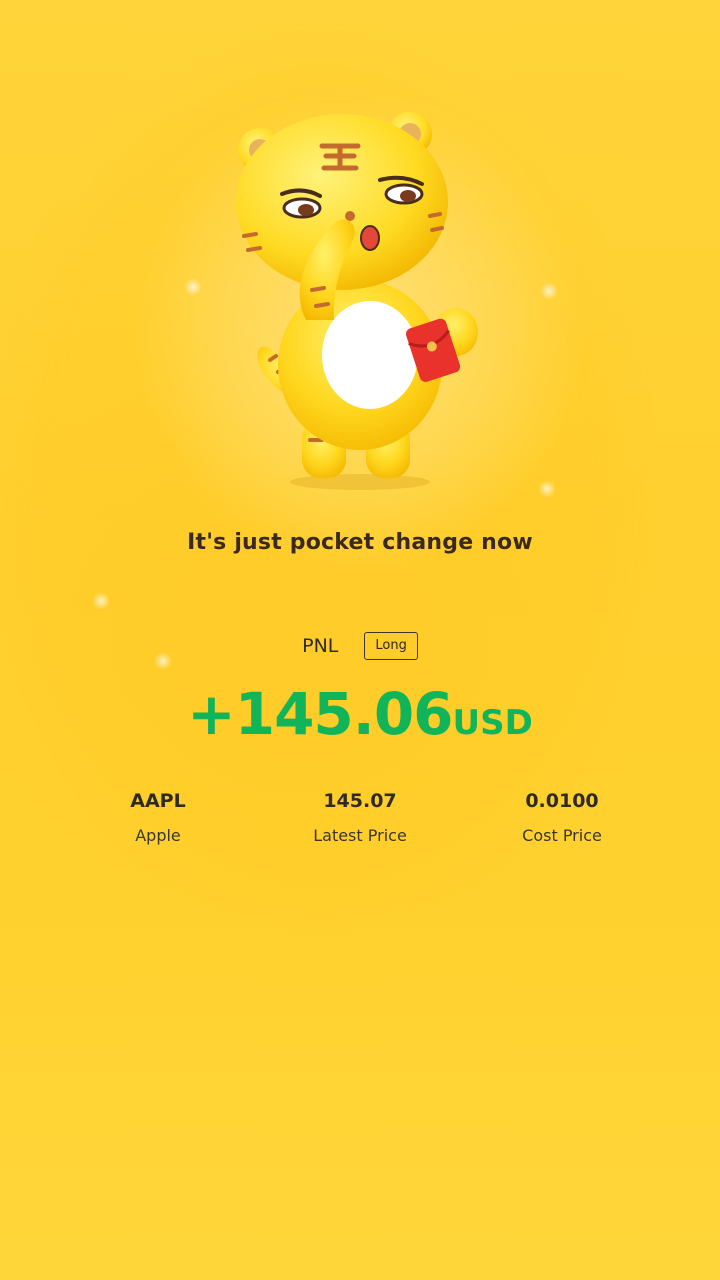 This screenshot has height=1280, width=720. Describe the element at coordinates (562, 801) in the screenshot. I see `stat-value: 0.0100` at that location.